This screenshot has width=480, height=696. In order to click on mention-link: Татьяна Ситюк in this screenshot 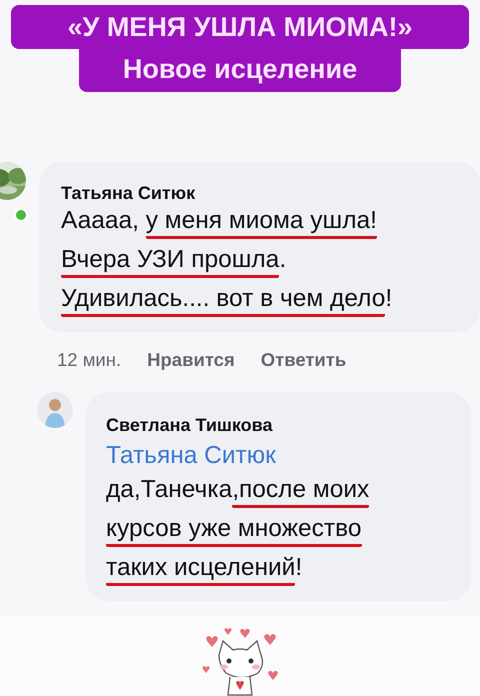, I will do `click(279, 456)`.